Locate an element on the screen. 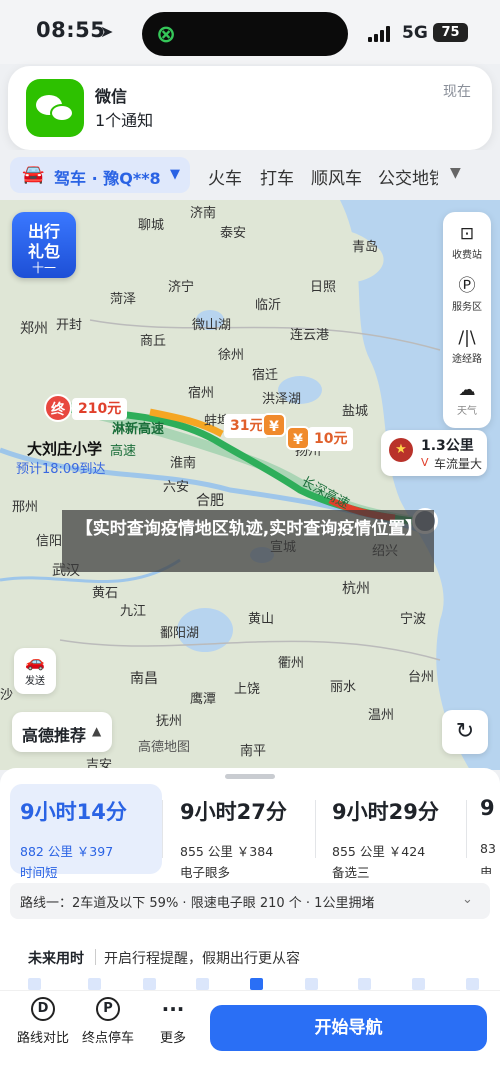 The width and height of the screenshot is (500, 1083). city-label: 连云港 is located at coordinates (310, 335).